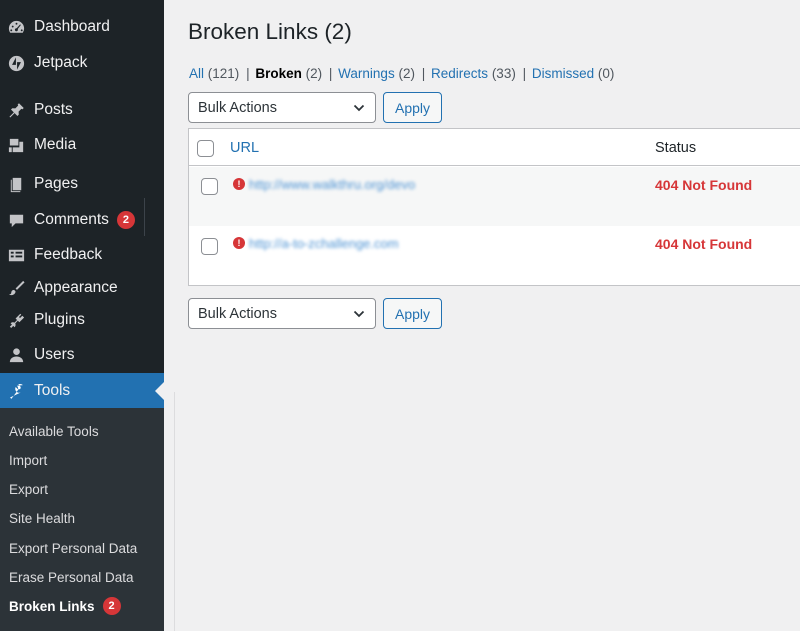 The height and width of the screenshot is (631, 800). Describe the element at coordinates (459, 73) in the screenshot. I see `filter-redirects: Redirects` at that location.